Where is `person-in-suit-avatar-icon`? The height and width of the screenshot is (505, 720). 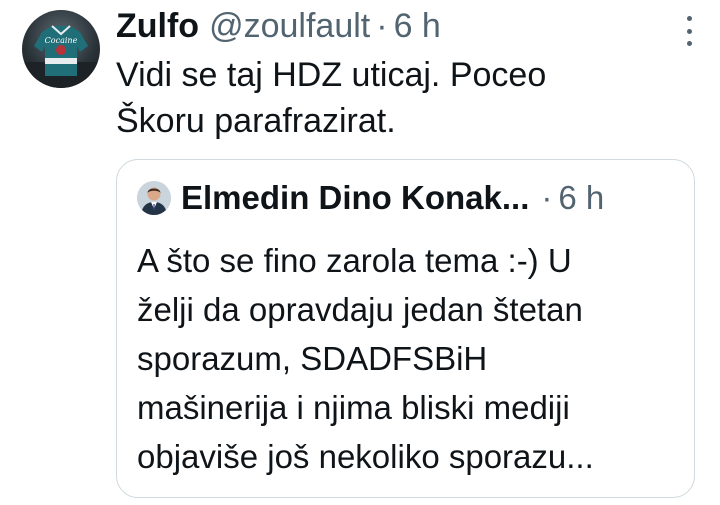 person-in-suit-avatar-icon is located at coordinates (154, 198).